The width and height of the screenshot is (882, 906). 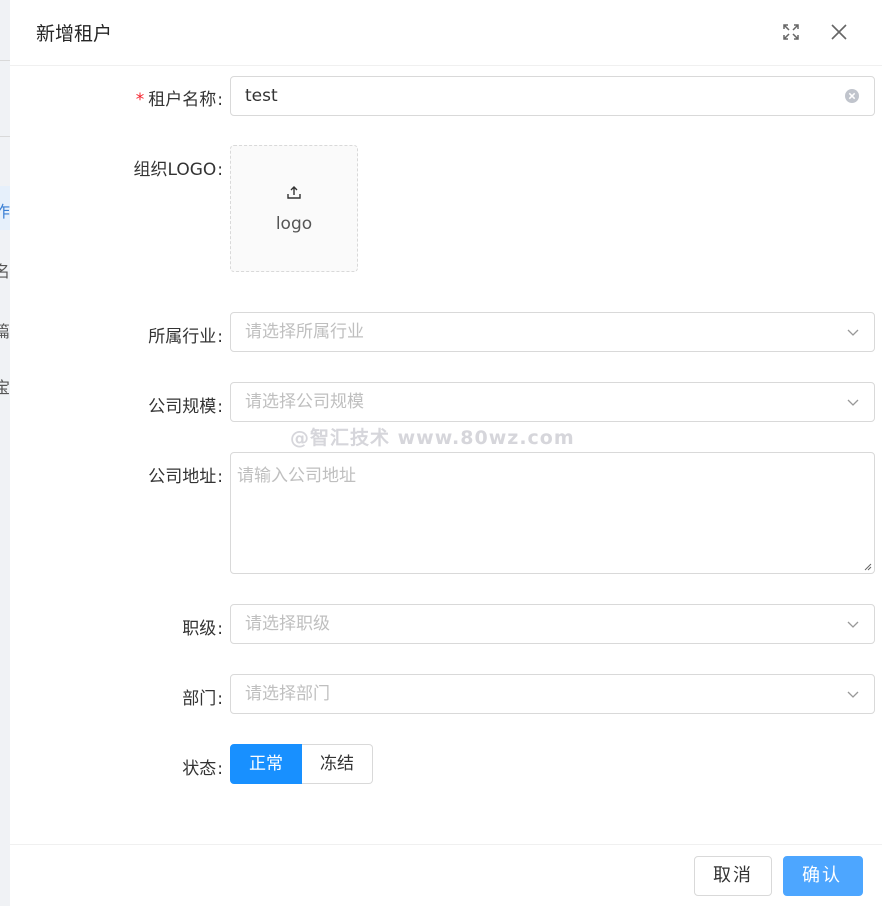 I want to click on watermark: @智汇技术 www.80wz.com, so click(x=432, y=438).